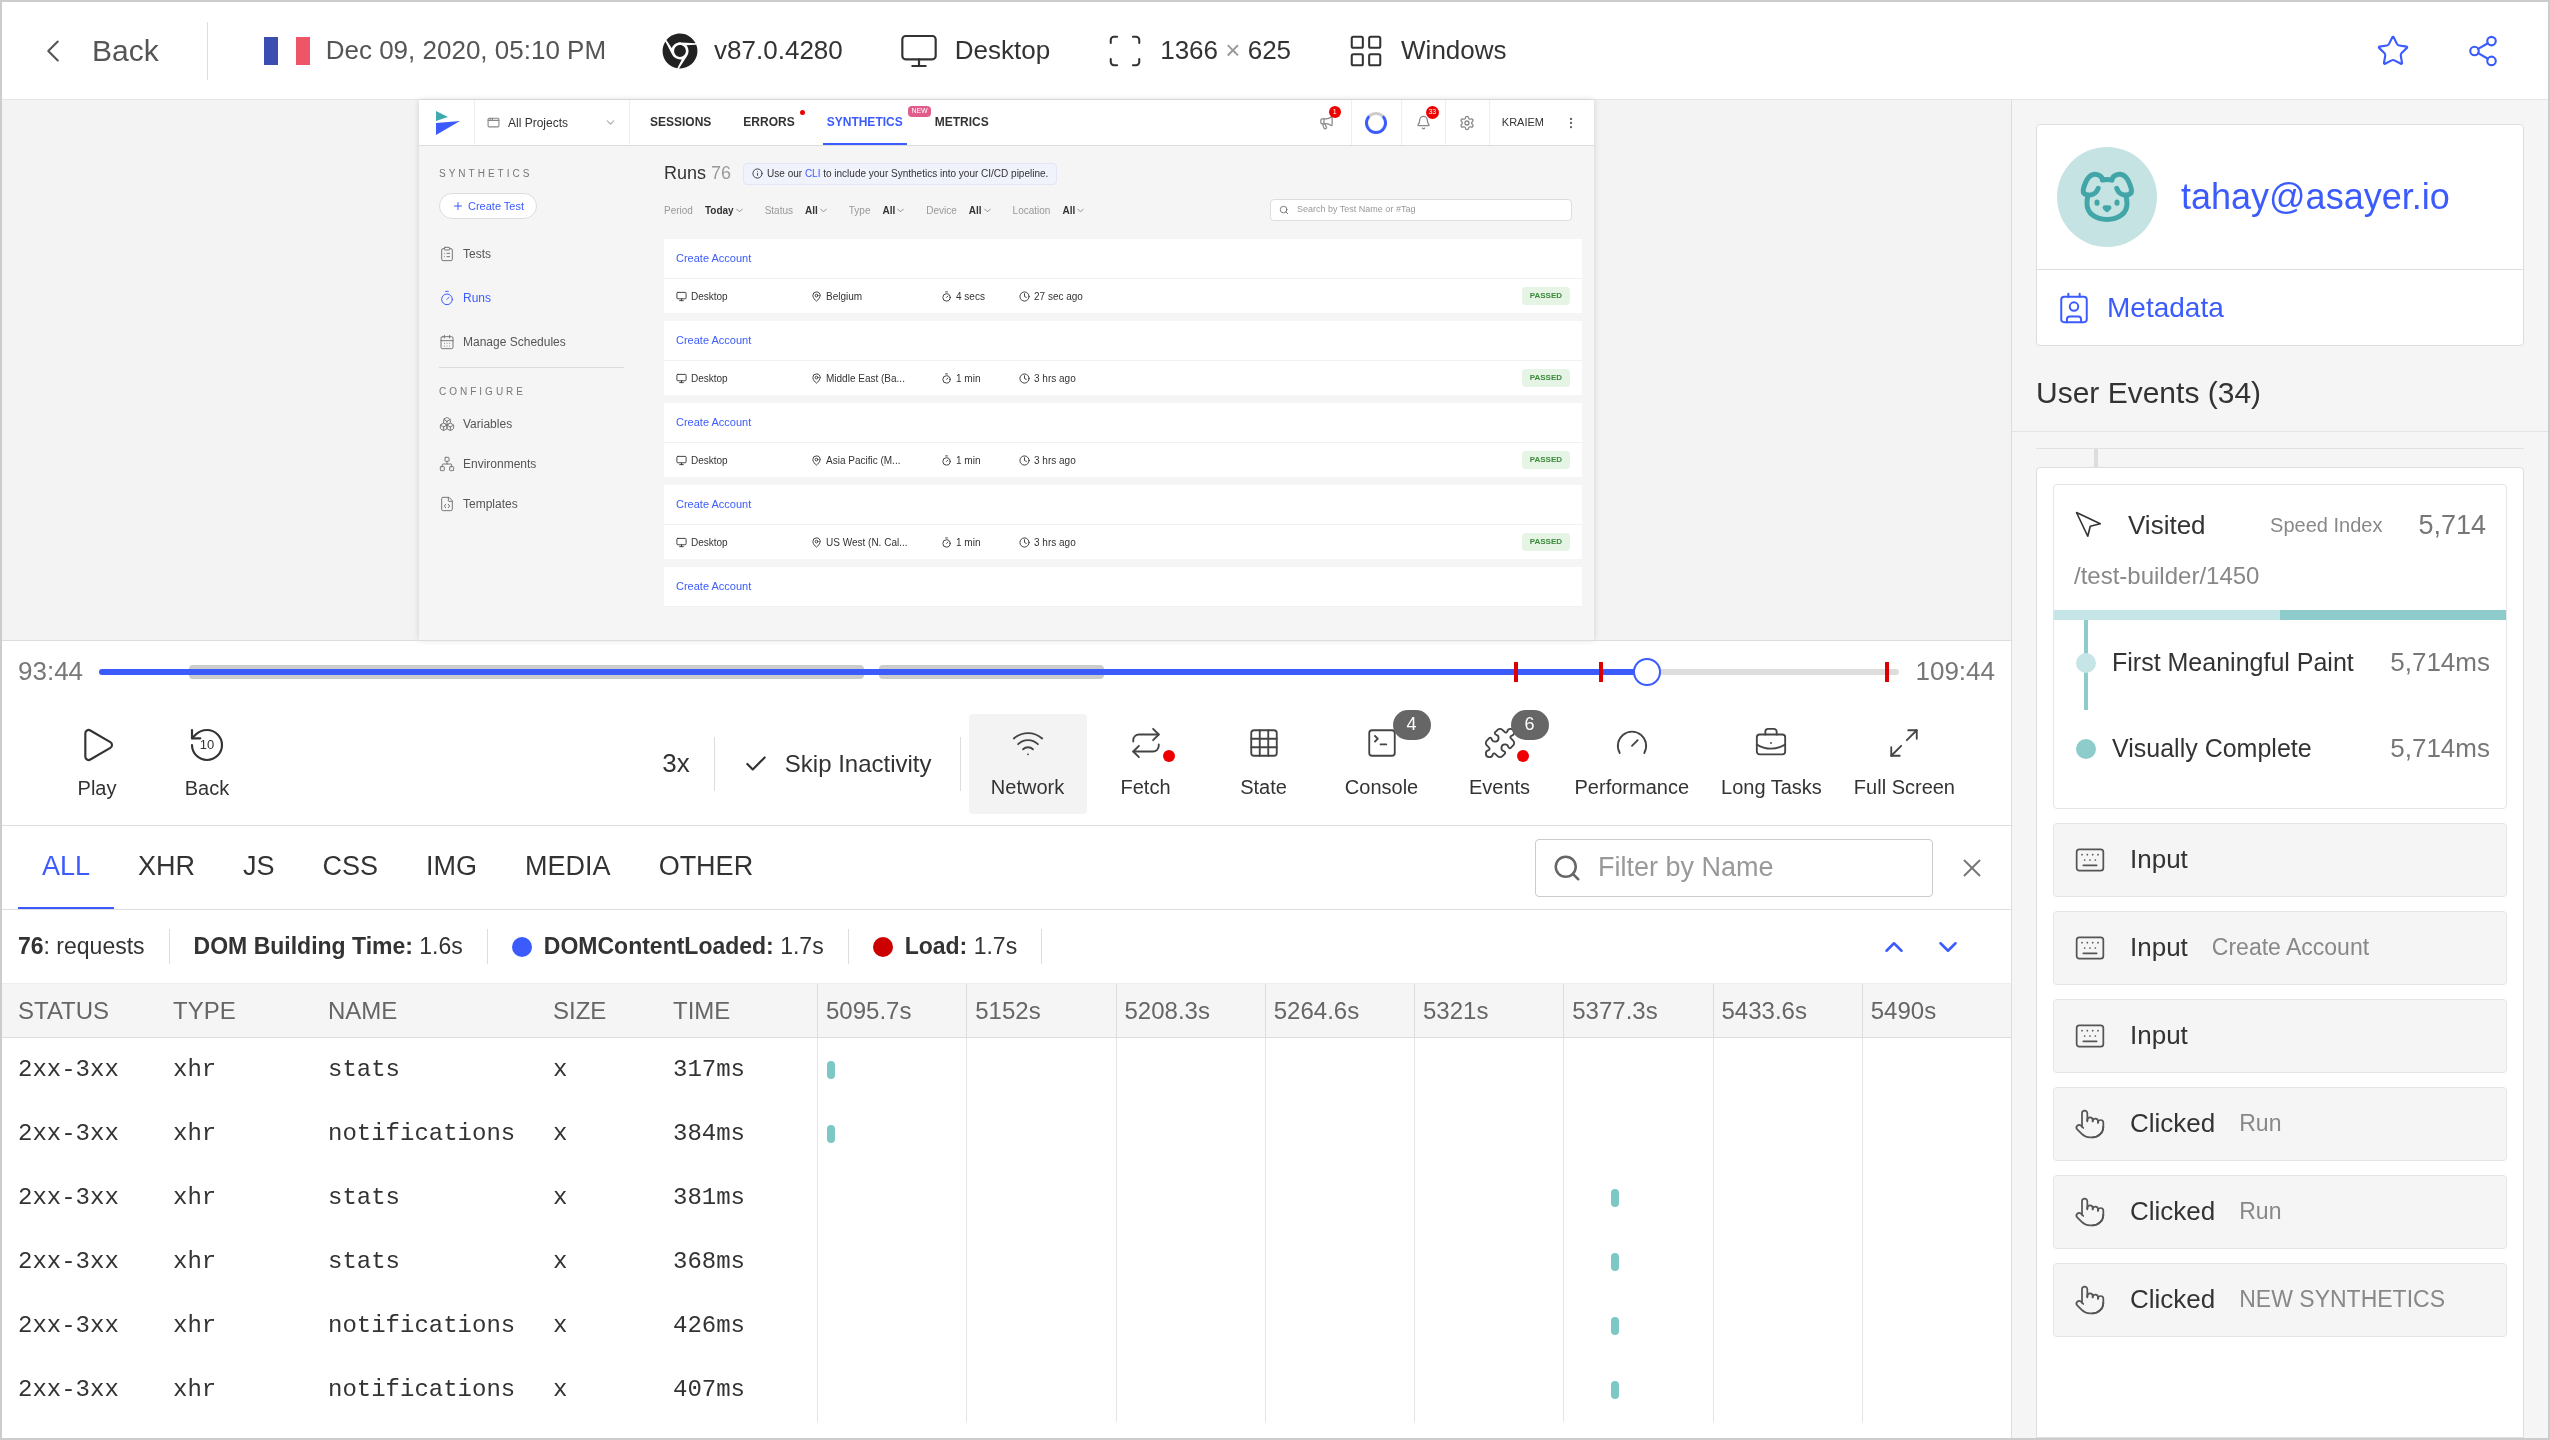  What do you see at coordinates (769, 122) in the screenshot?
I see `nav-tab: ERRORS` at bounding box center [769, 122].